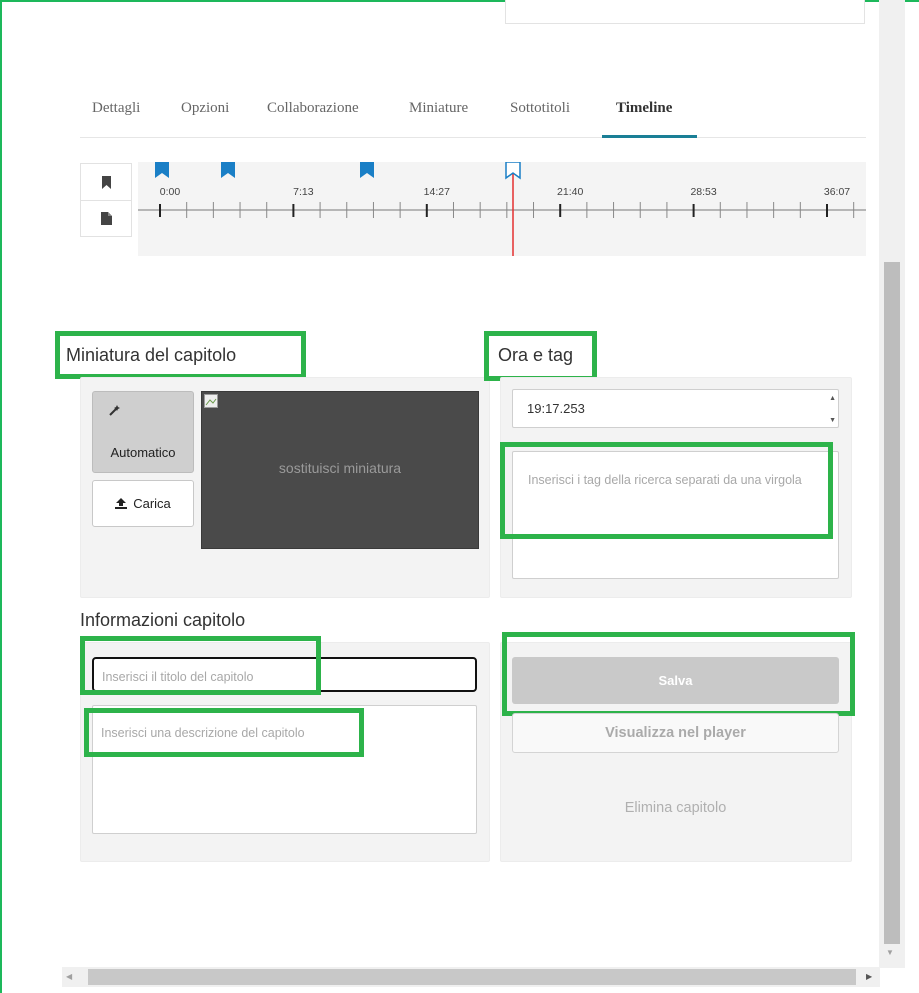 Image resolution: width=919 pixels, height=993 pixels. Describe the element at coordinates (536, 355) in the screenshot. I see `time-tags-heading: Ora e tag` at that location.